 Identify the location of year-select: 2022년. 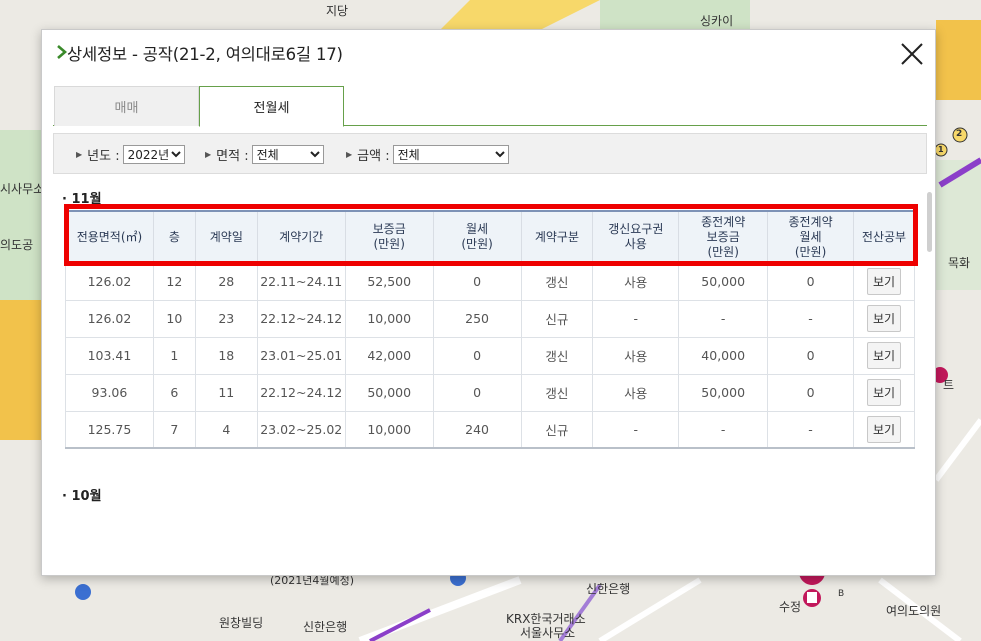
(153, 154).